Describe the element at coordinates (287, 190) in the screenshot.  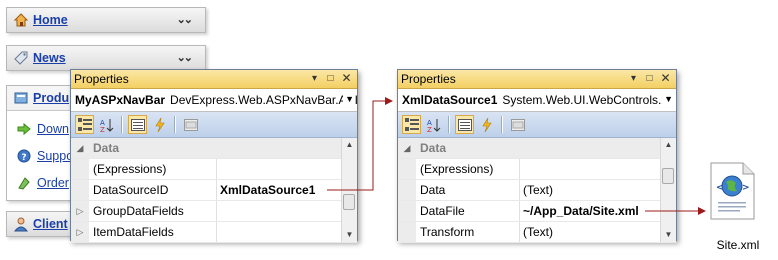
I see `property-value: XmlDataSource1` at that location.